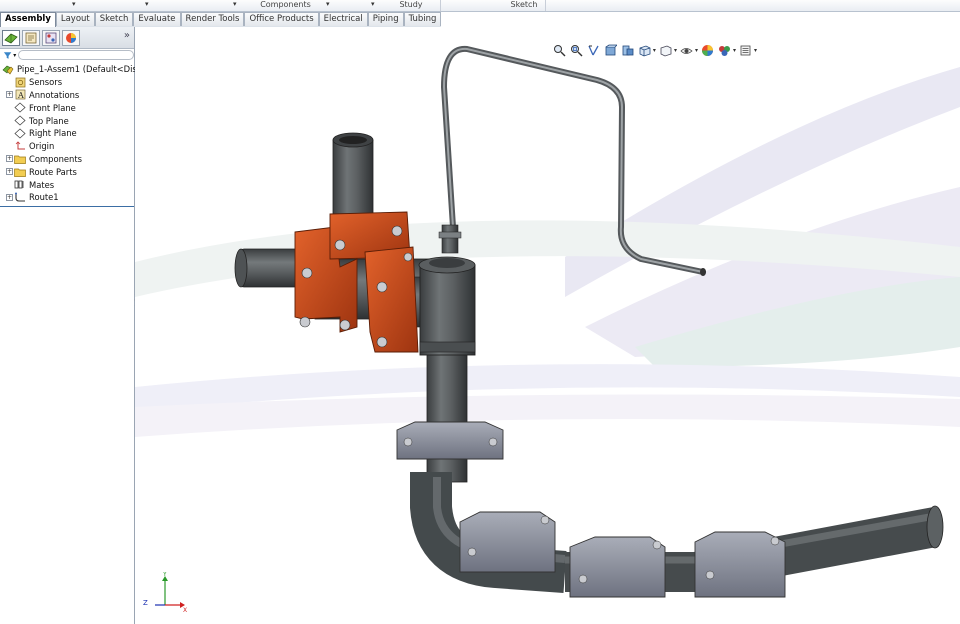  I want to click on tree-item-origin: Origin, so click(67, 146).